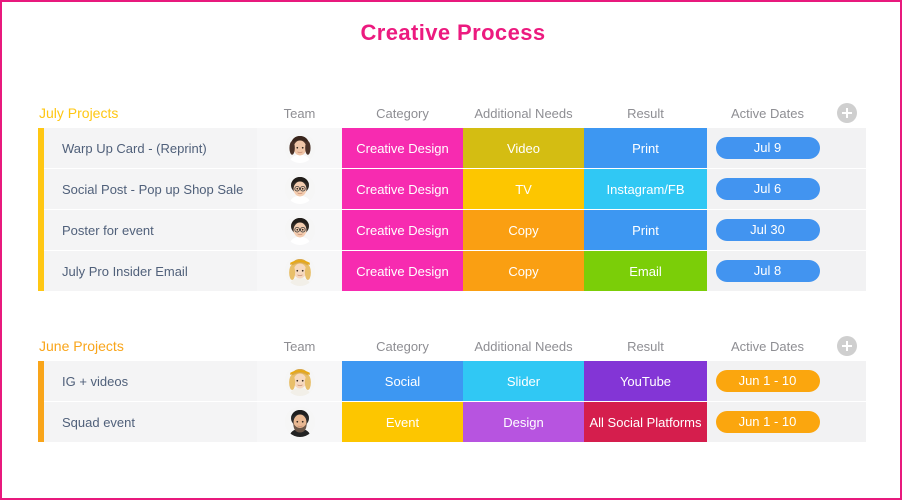 The width and height of the screenshot is (902, 500). I want to click on date-pill: Jul 9, so click(767, 148).